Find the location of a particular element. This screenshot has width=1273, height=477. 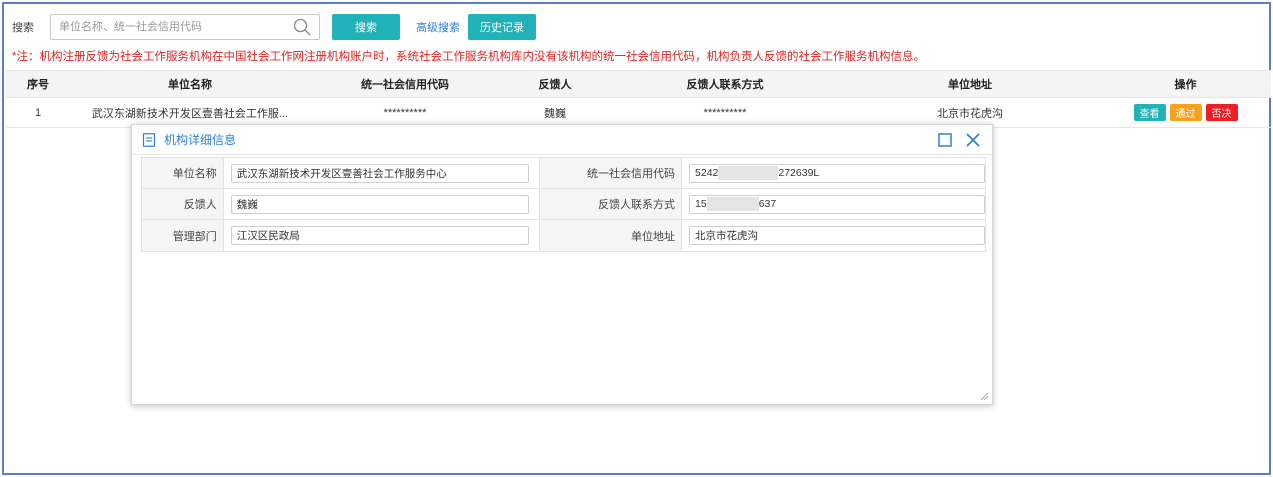

search-bar: 搜索 搜索 高级搜索 历史记录 is located at coordinates (274, 27).